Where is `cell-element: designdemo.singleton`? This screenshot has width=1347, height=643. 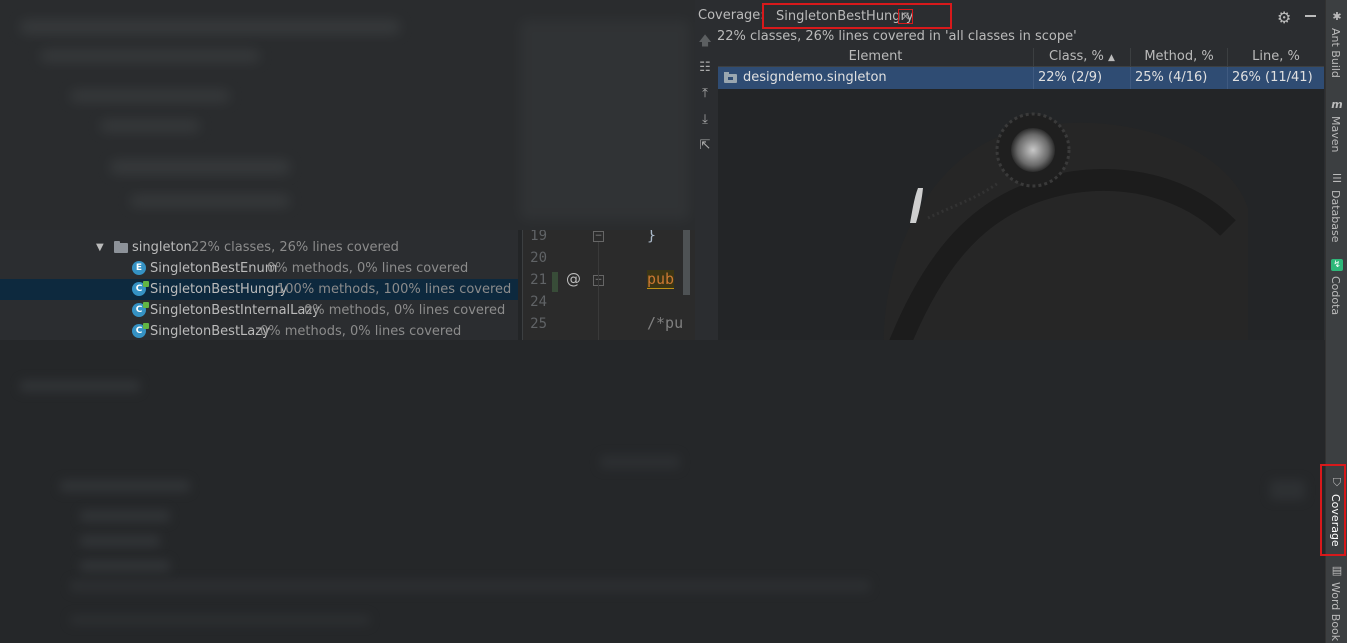 cell-element: designdemo.singleton is located at coordinates (876, 78).